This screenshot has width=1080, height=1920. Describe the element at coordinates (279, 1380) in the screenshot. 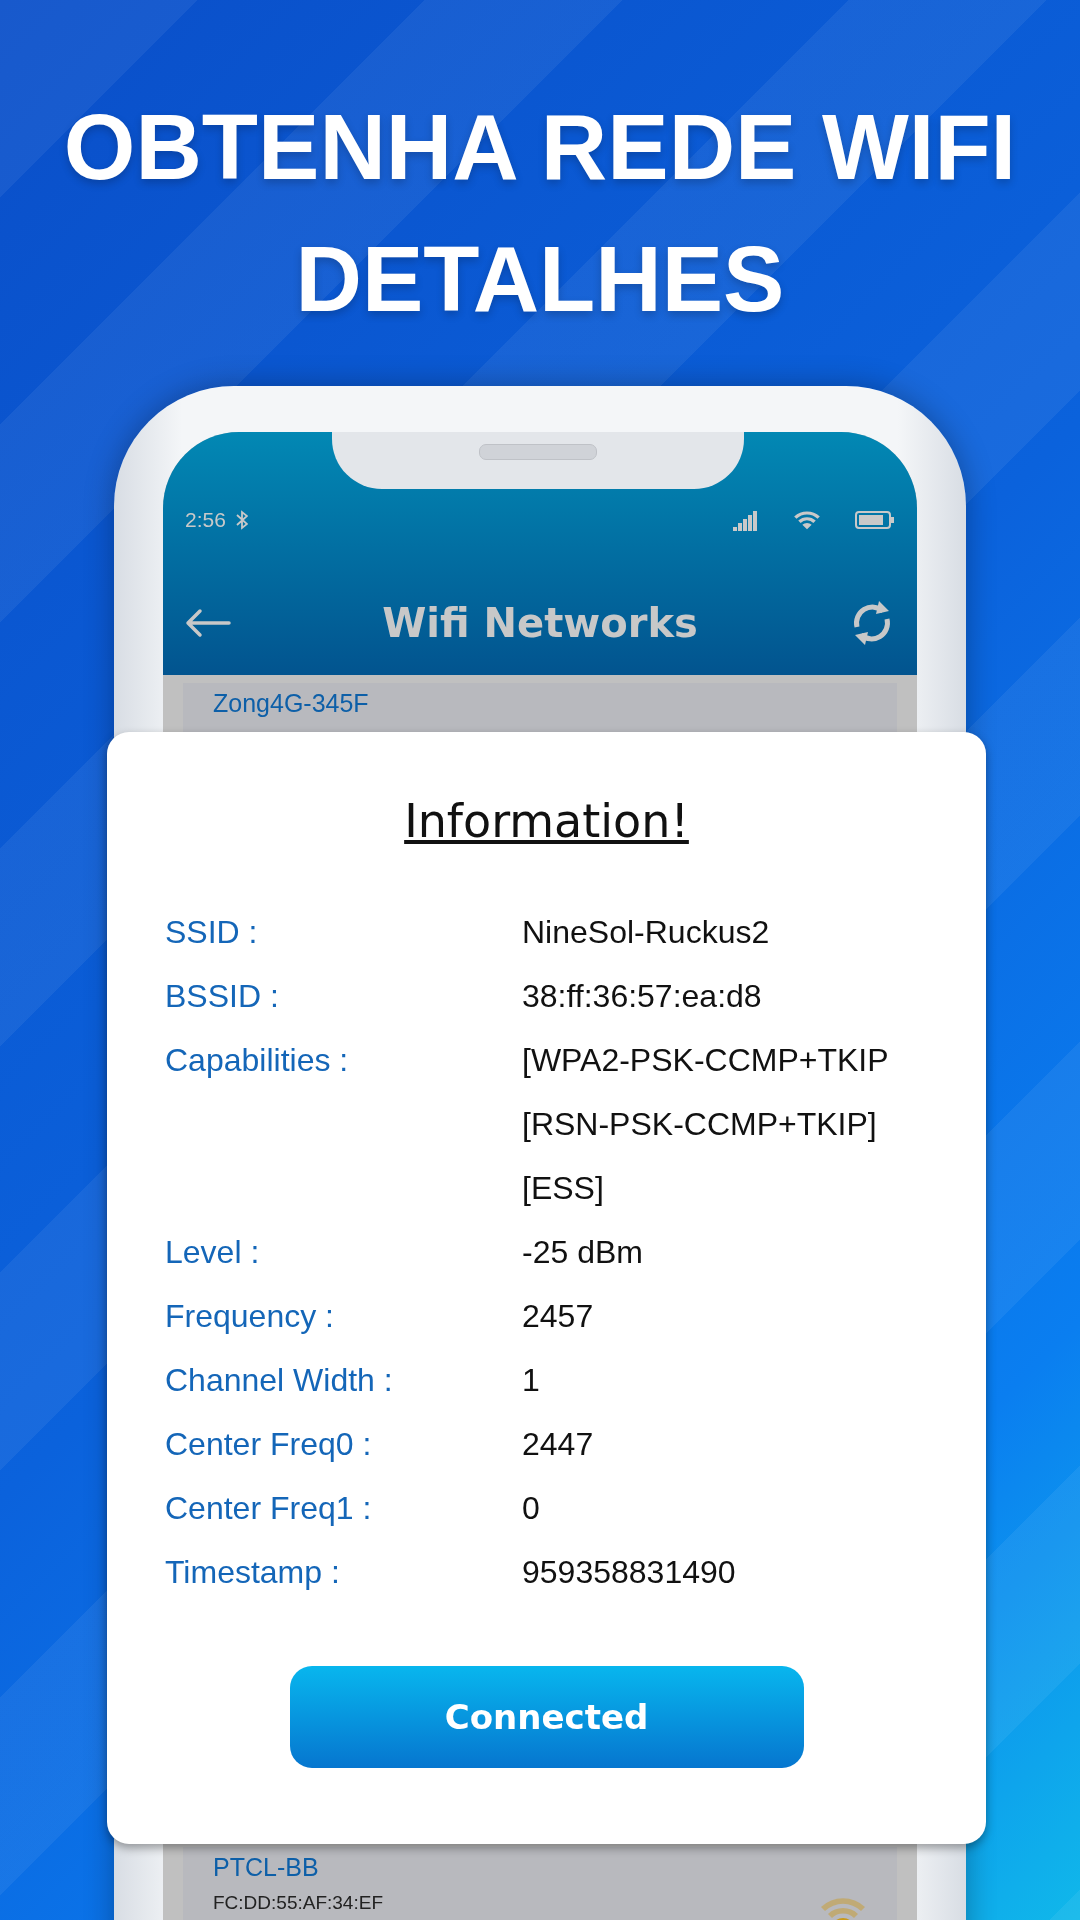

I see `field-label: Channel Width :` at that location.